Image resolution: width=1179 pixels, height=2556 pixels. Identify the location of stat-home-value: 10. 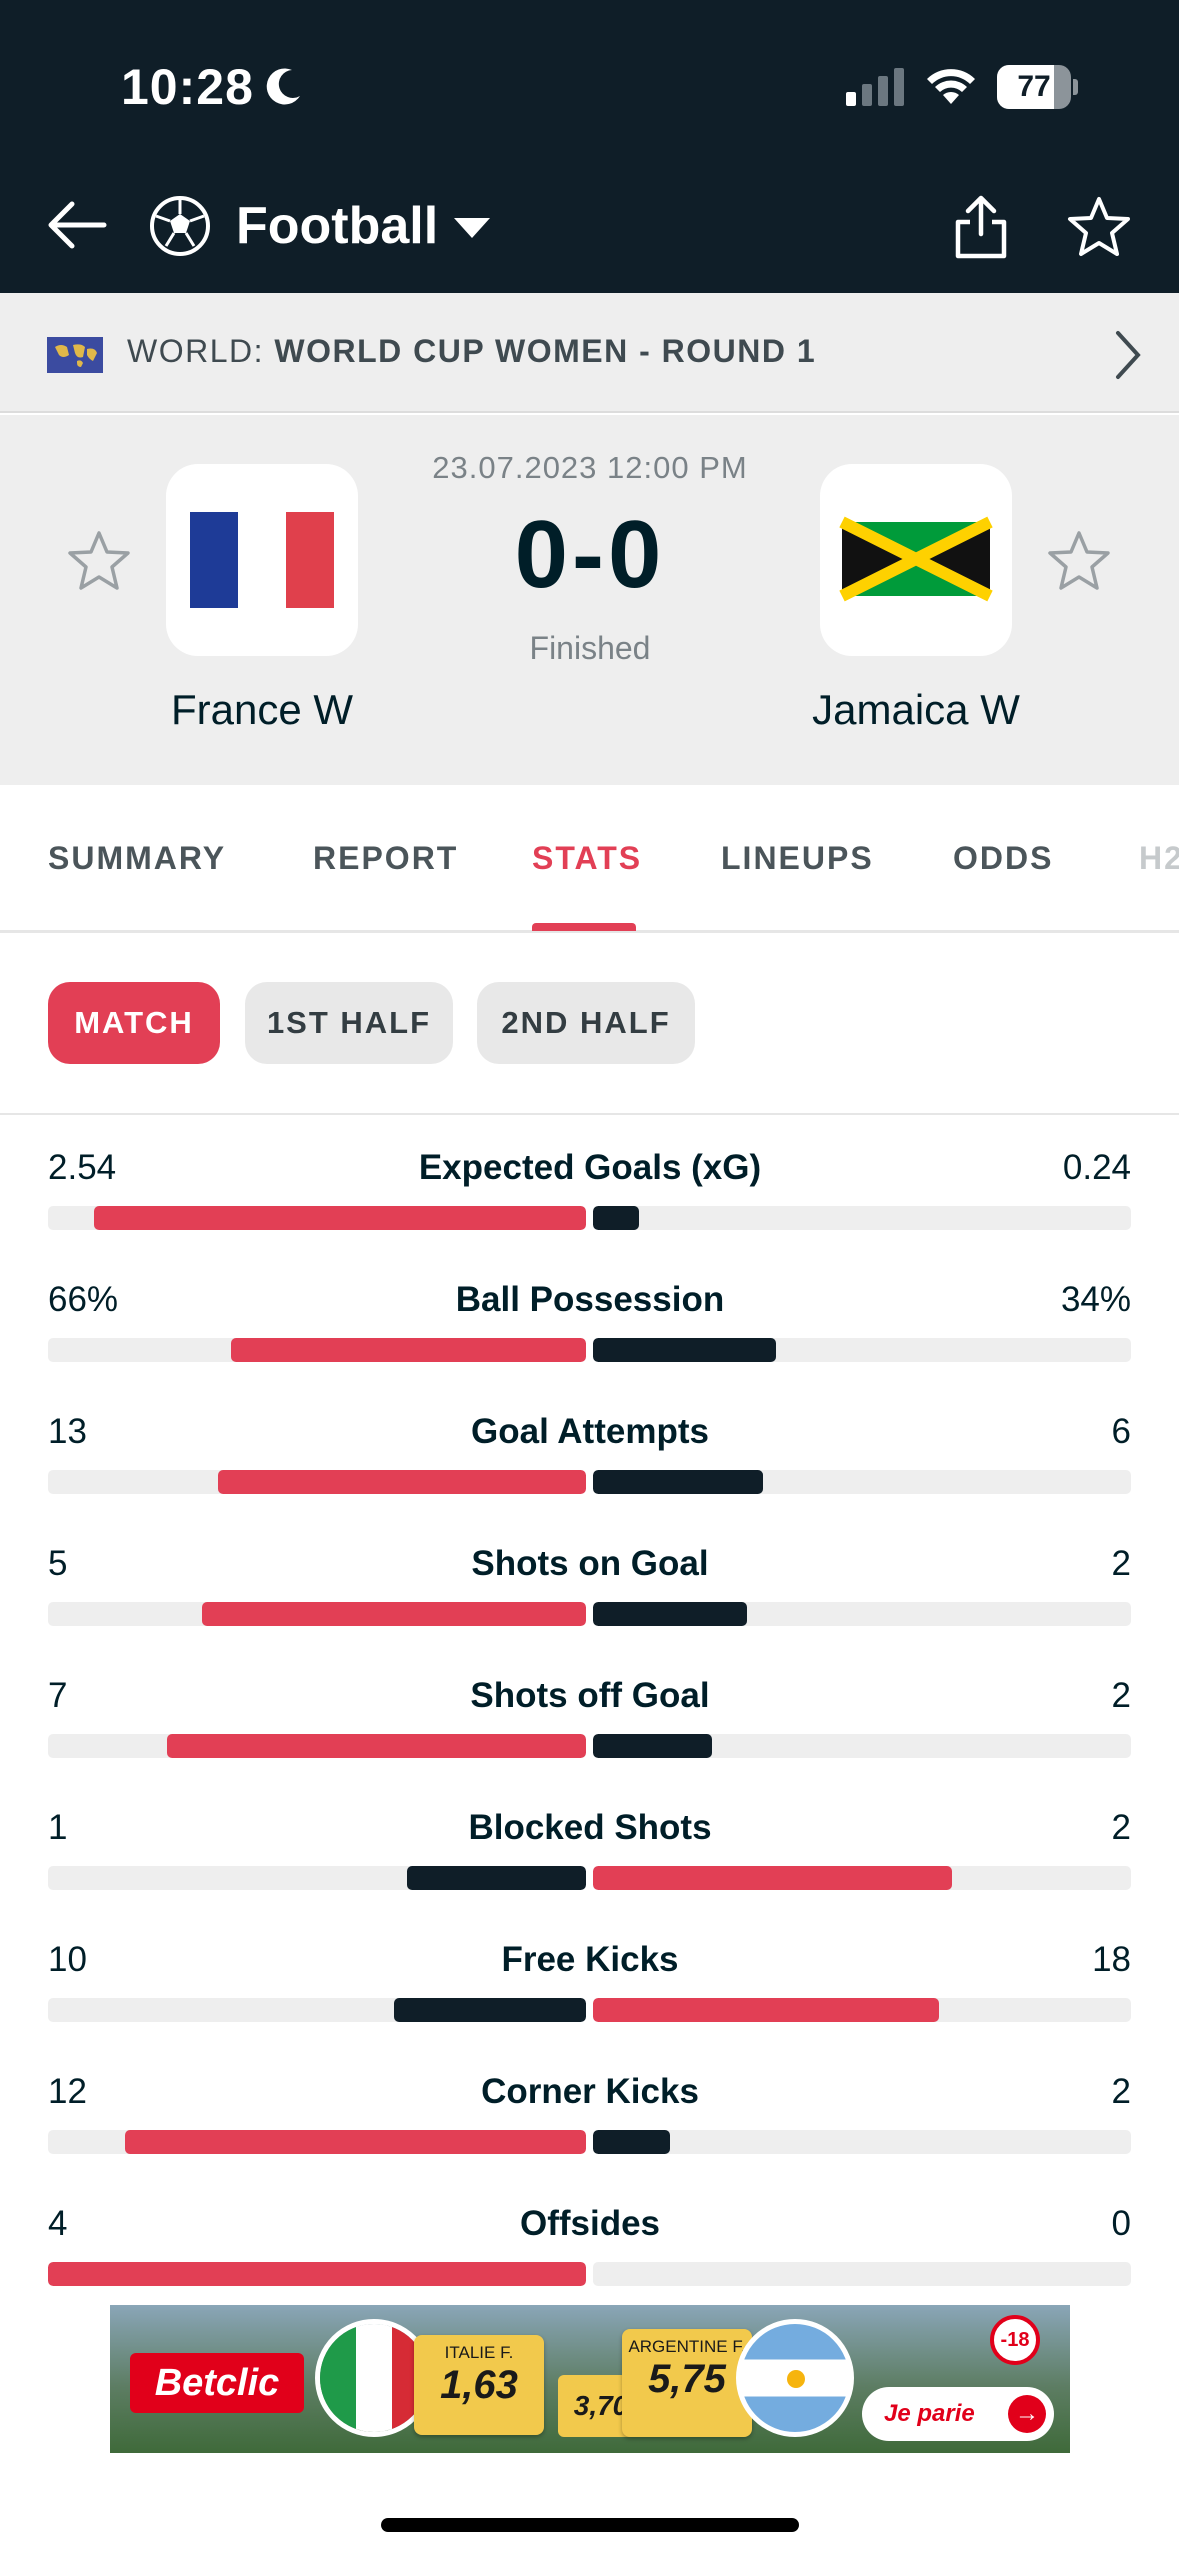
(67, 1959).